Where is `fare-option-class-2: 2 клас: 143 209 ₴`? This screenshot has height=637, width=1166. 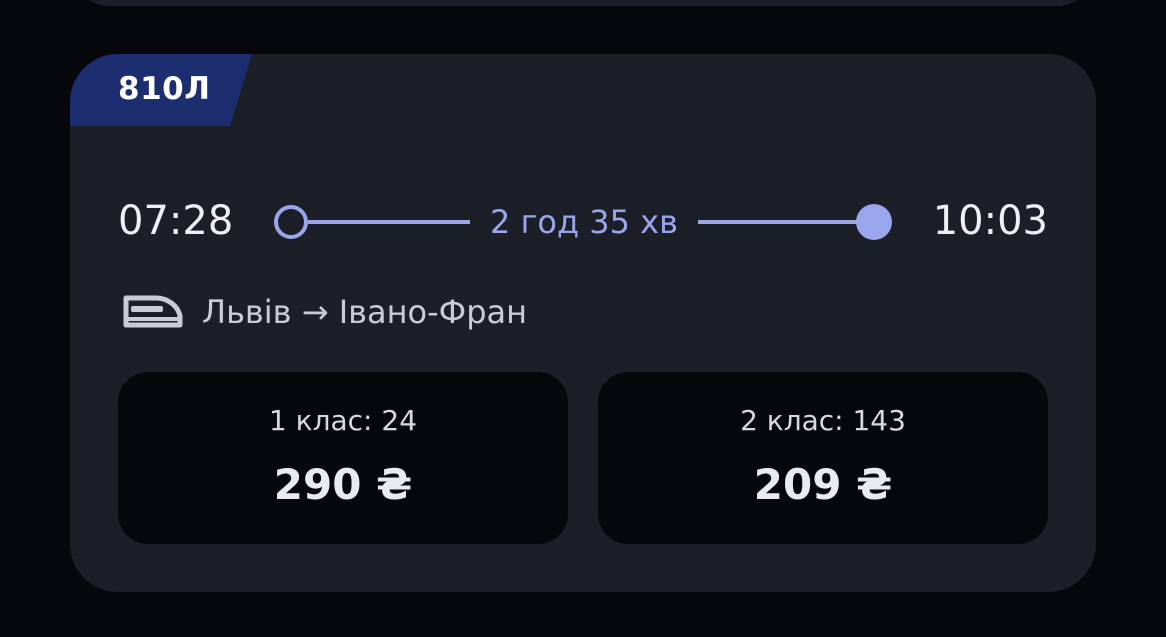 fare-option-class-2: 2 клас: 143 209 ₴ is located at coordinates (823, 458).